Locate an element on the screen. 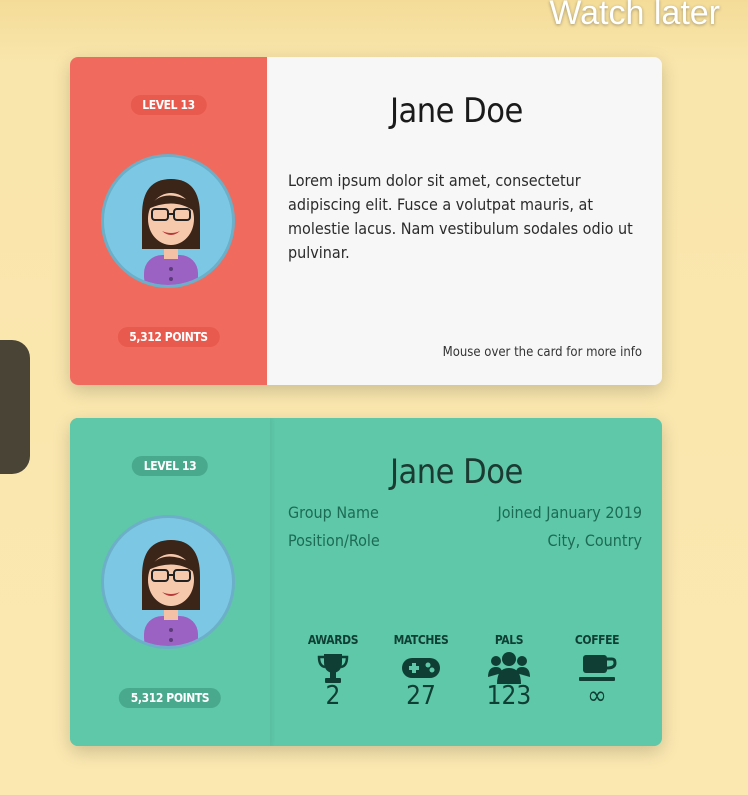 The image size is (748, 795). stat-value: ∞ is located at coordinates (597, 696).